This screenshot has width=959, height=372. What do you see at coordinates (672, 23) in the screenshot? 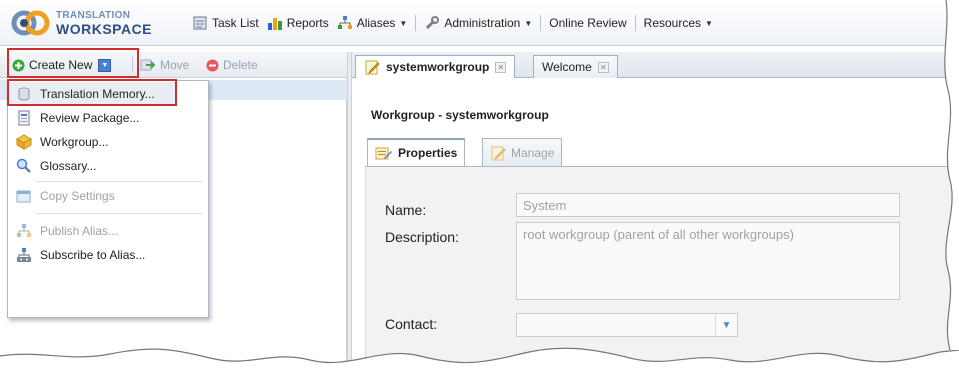
I see `menu-label-resources: Resources` at bounding box center [672, 23].